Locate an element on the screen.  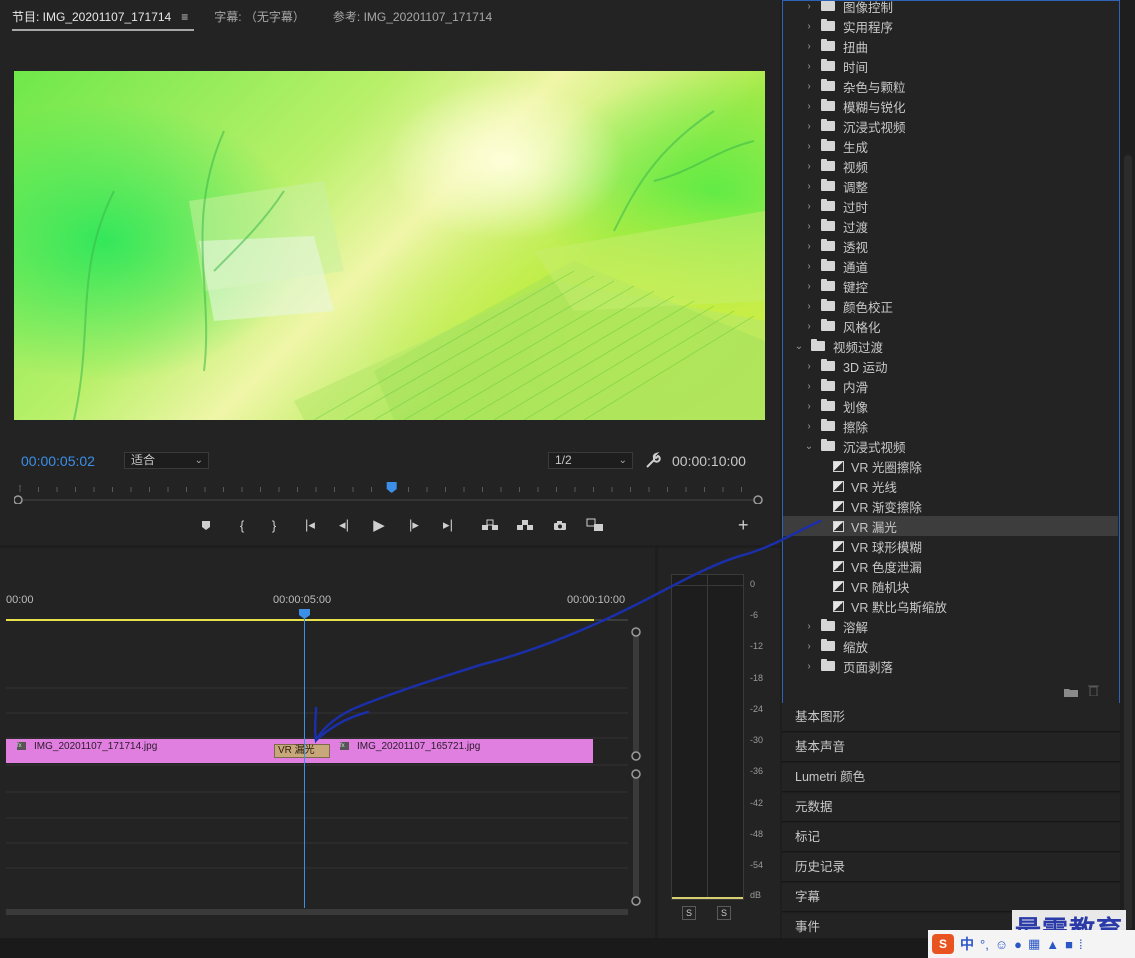
current-timecode: 00:00:05:02 is located at coordinates (58, 461).